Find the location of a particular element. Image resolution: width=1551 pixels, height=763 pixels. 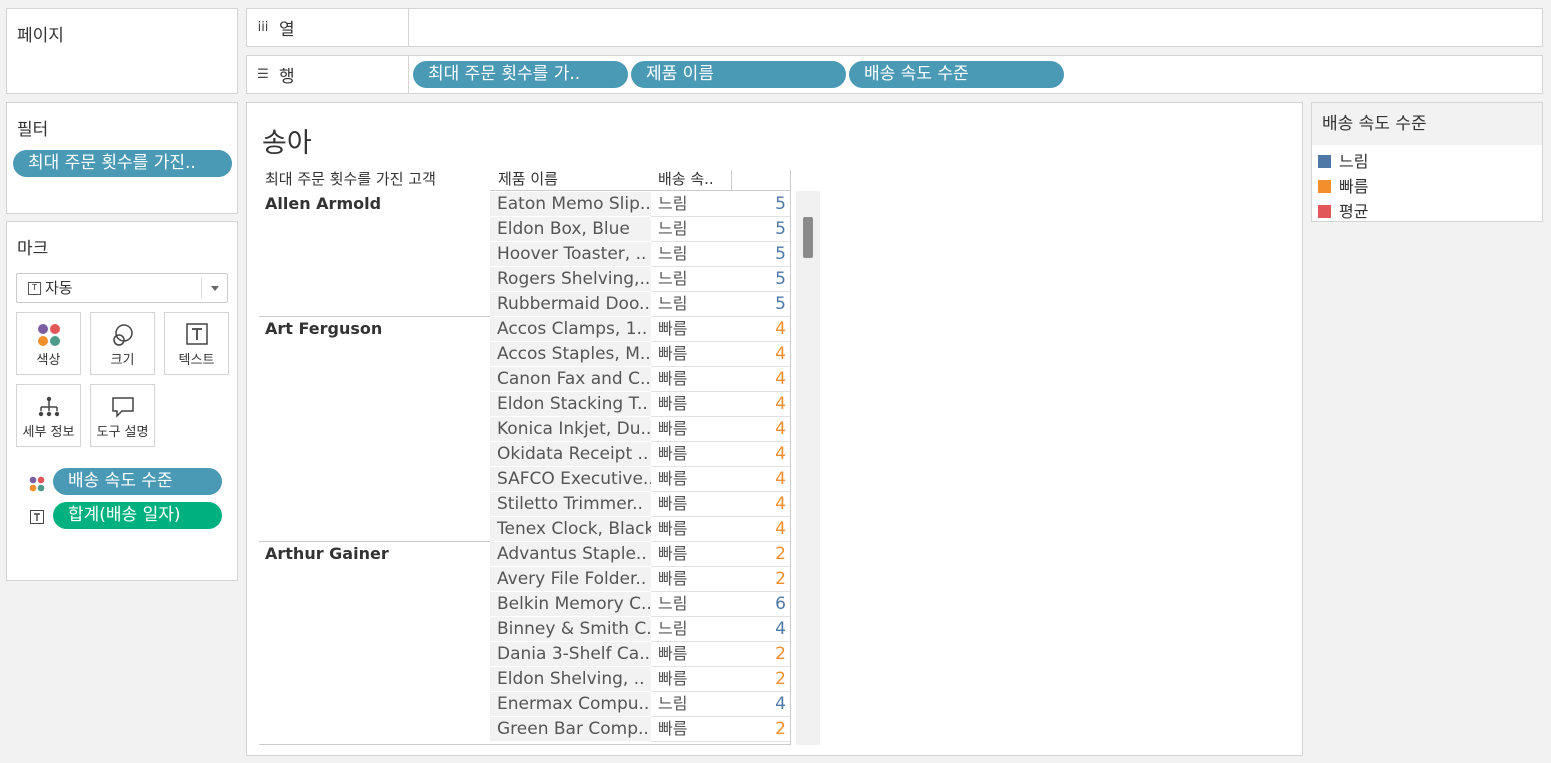

product-name-cell: SAFCO Executive.. is located at coordinates (570, 479).